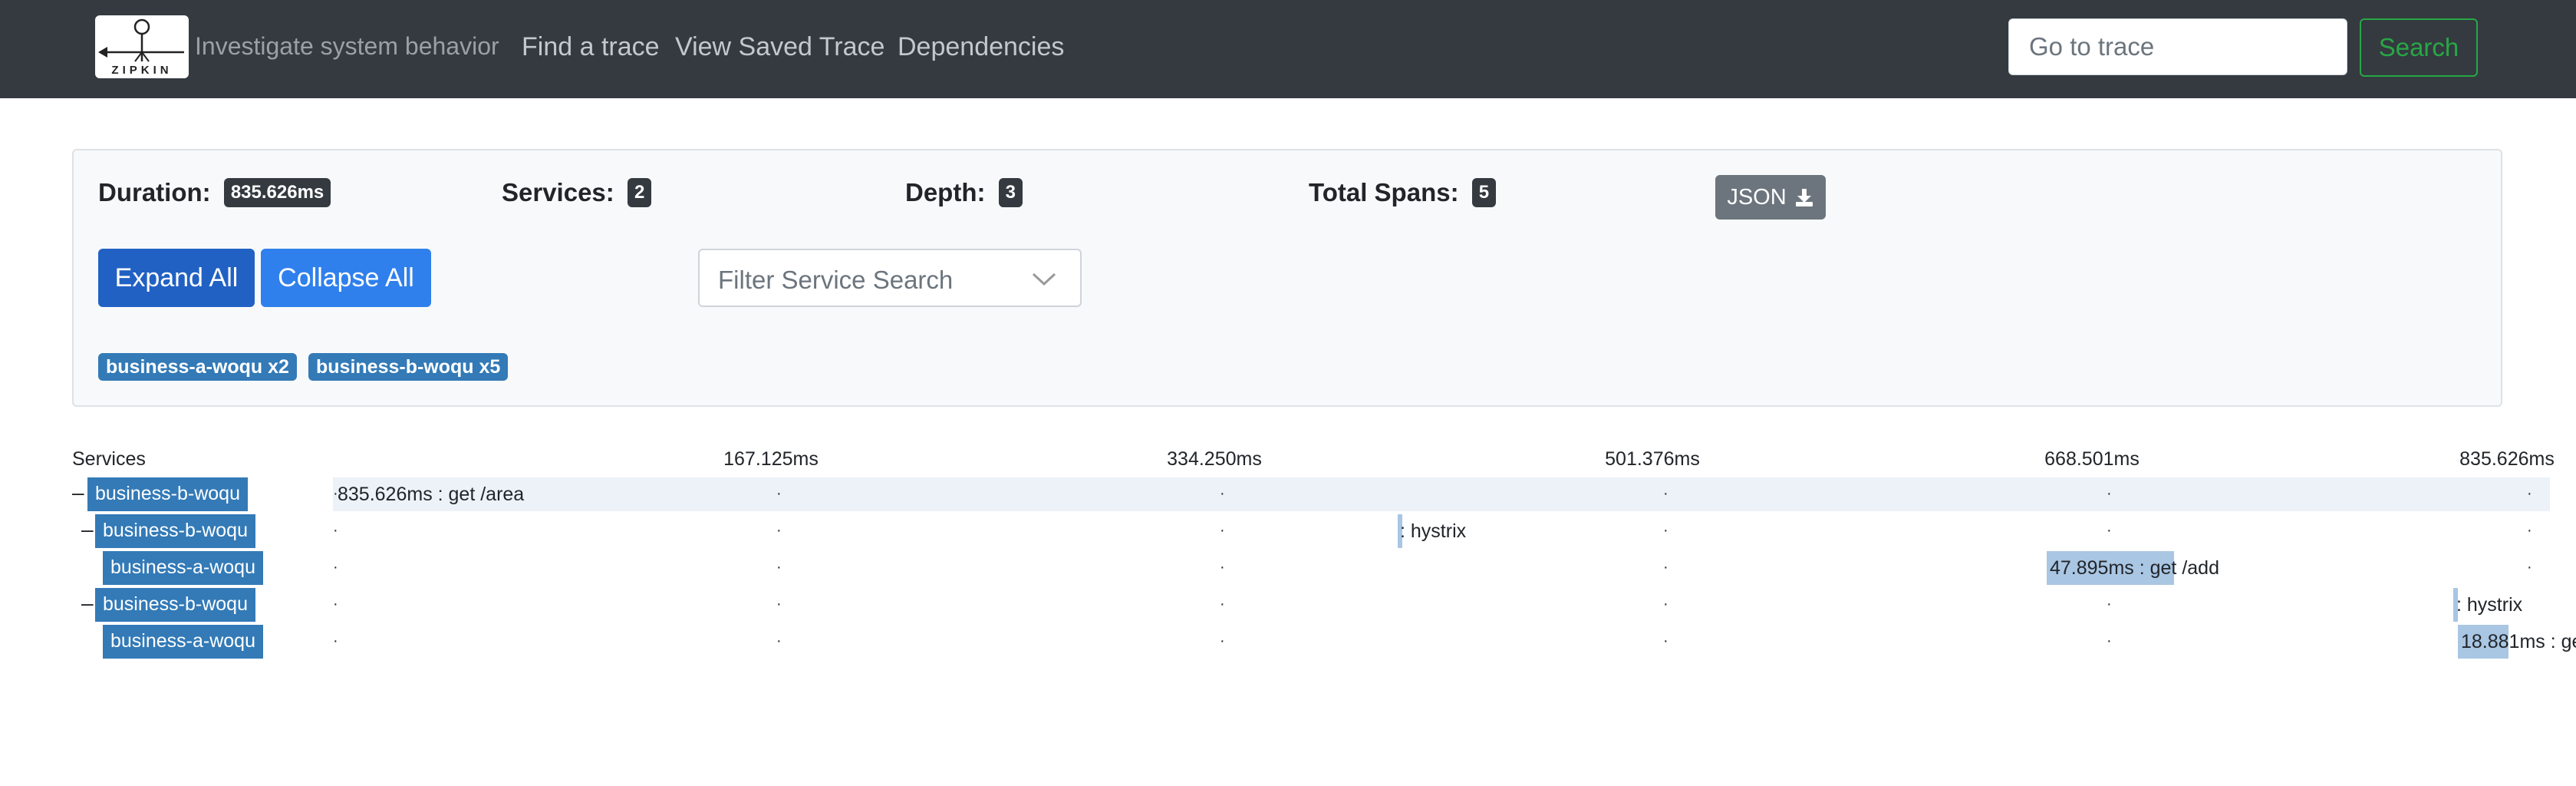 The image size is (2576, 786). Describe the element at coordinates (277, 192) in the screenshot. I see `duration-badge: 835.626ms` at that location.